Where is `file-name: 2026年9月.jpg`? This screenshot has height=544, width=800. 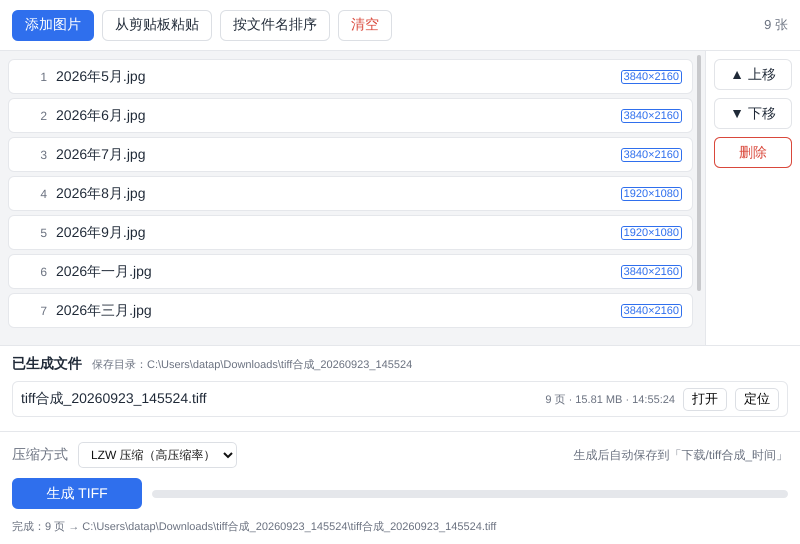
file-name: 2026年9月.jpg is located at coordinates (101, 233).